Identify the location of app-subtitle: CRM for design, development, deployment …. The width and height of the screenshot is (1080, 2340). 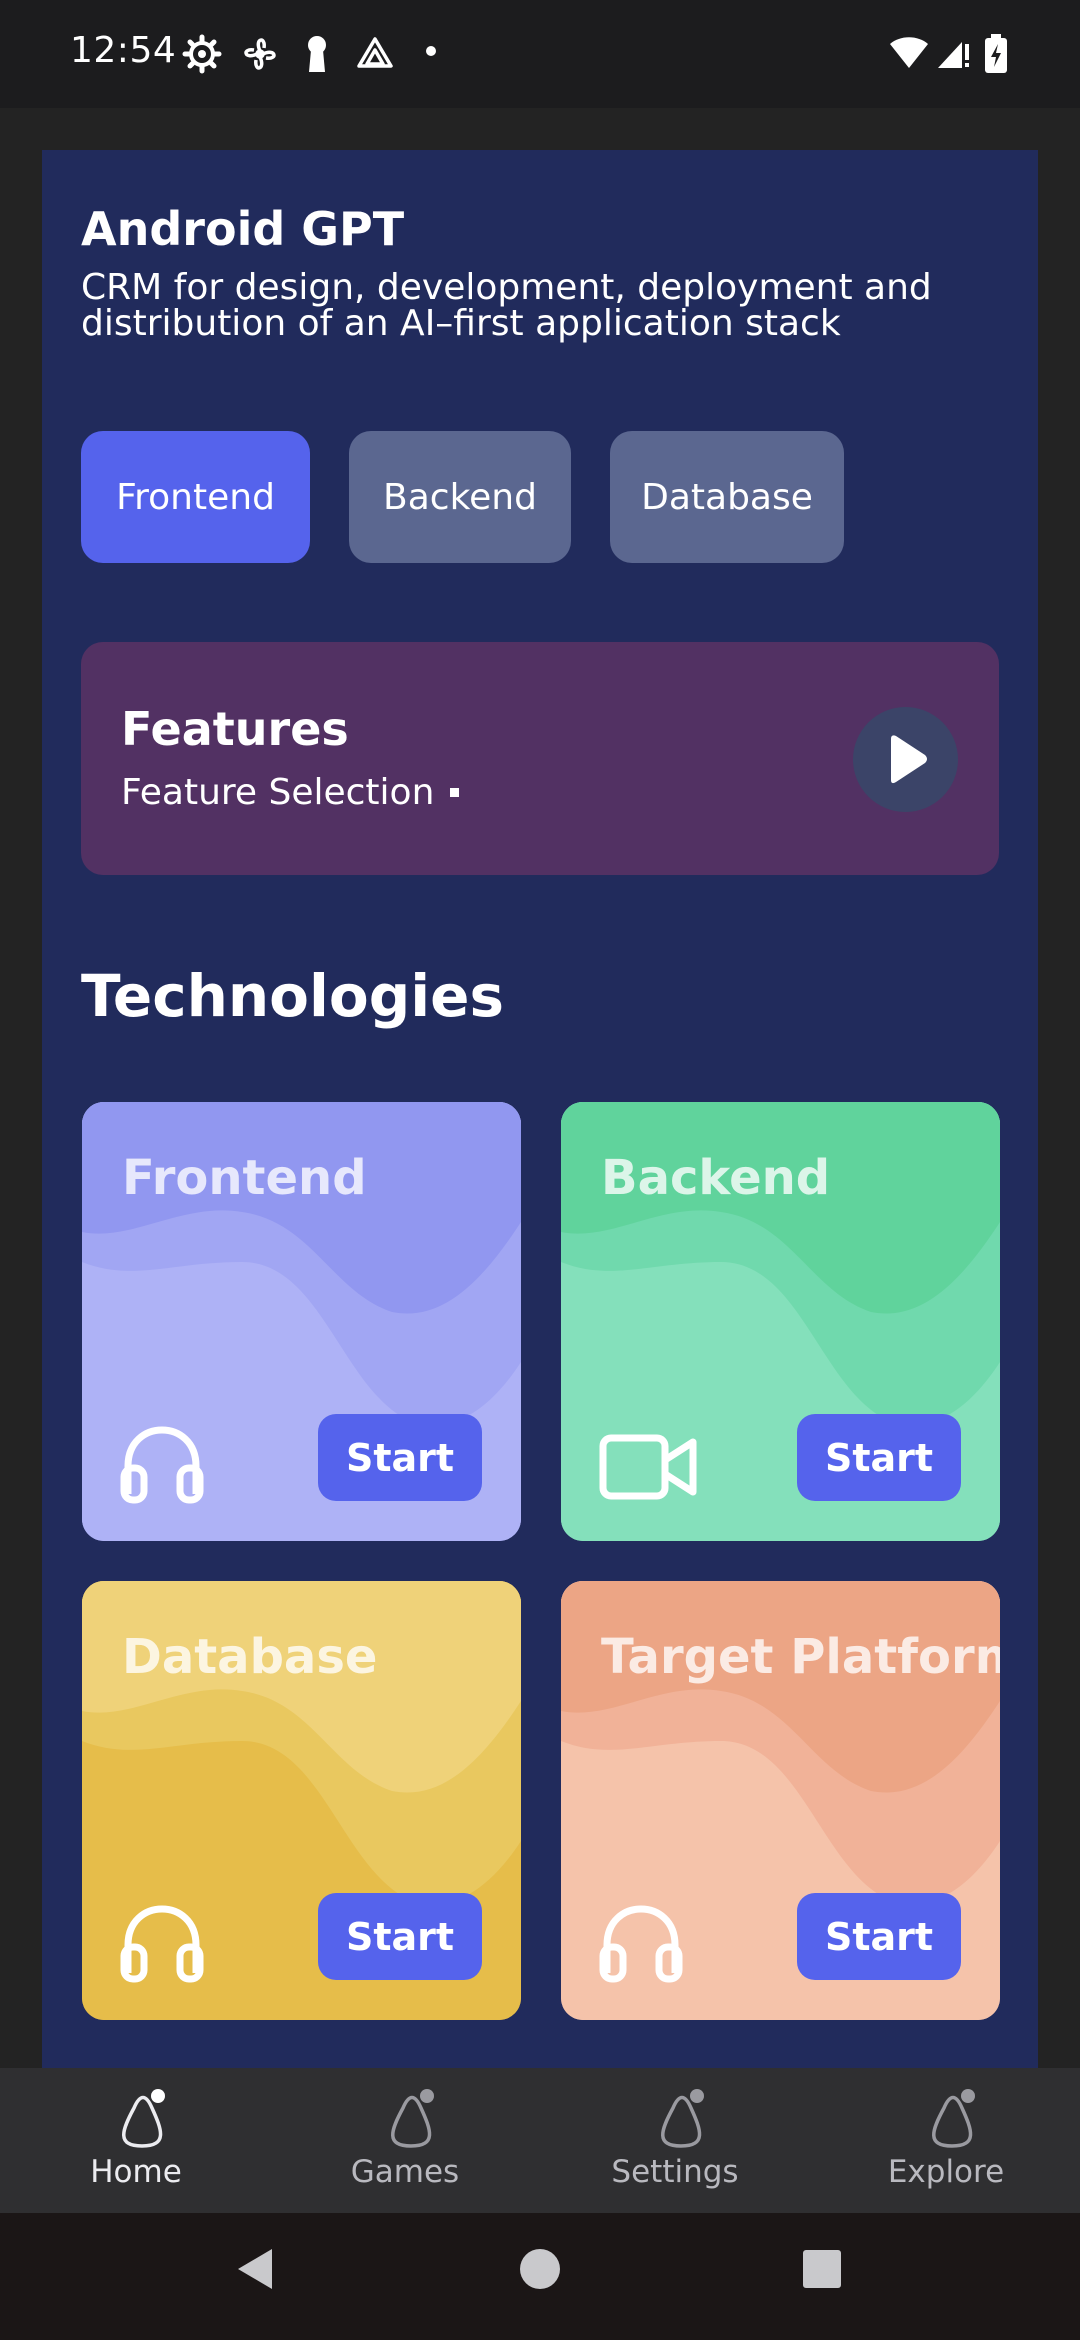
(506, 305).